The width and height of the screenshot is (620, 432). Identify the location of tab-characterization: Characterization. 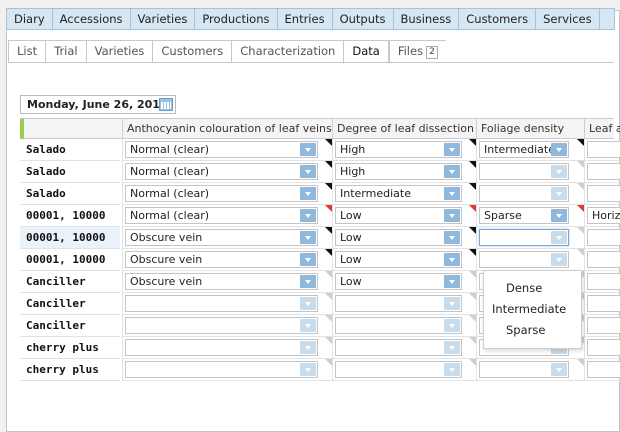
(287, 51).